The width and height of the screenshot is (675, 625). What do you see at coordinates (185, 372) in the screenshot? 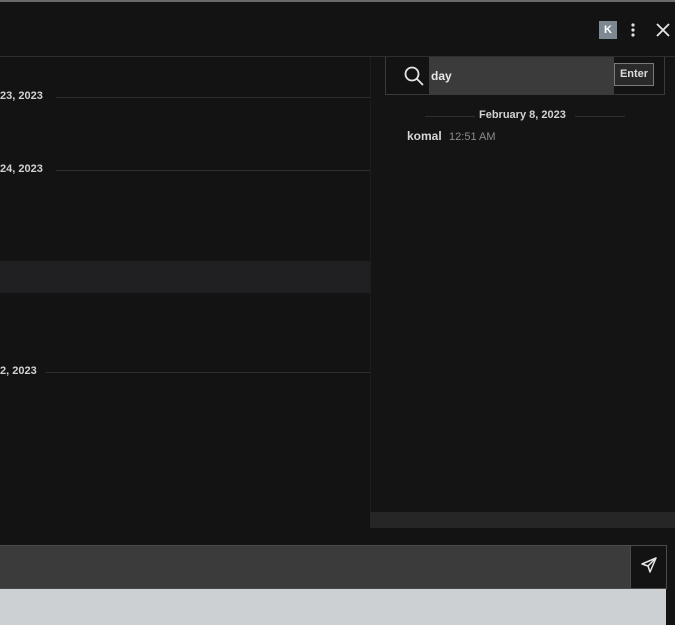
I see `date-separator: 2, 2023` at bounding box center [185, 372].